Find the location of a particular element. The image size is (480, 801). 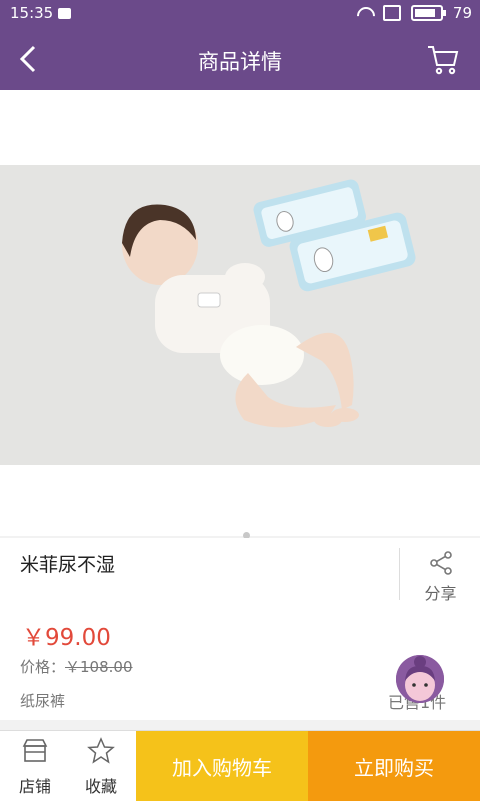

store-button: 店铺 is located at coordinates (35, 766).